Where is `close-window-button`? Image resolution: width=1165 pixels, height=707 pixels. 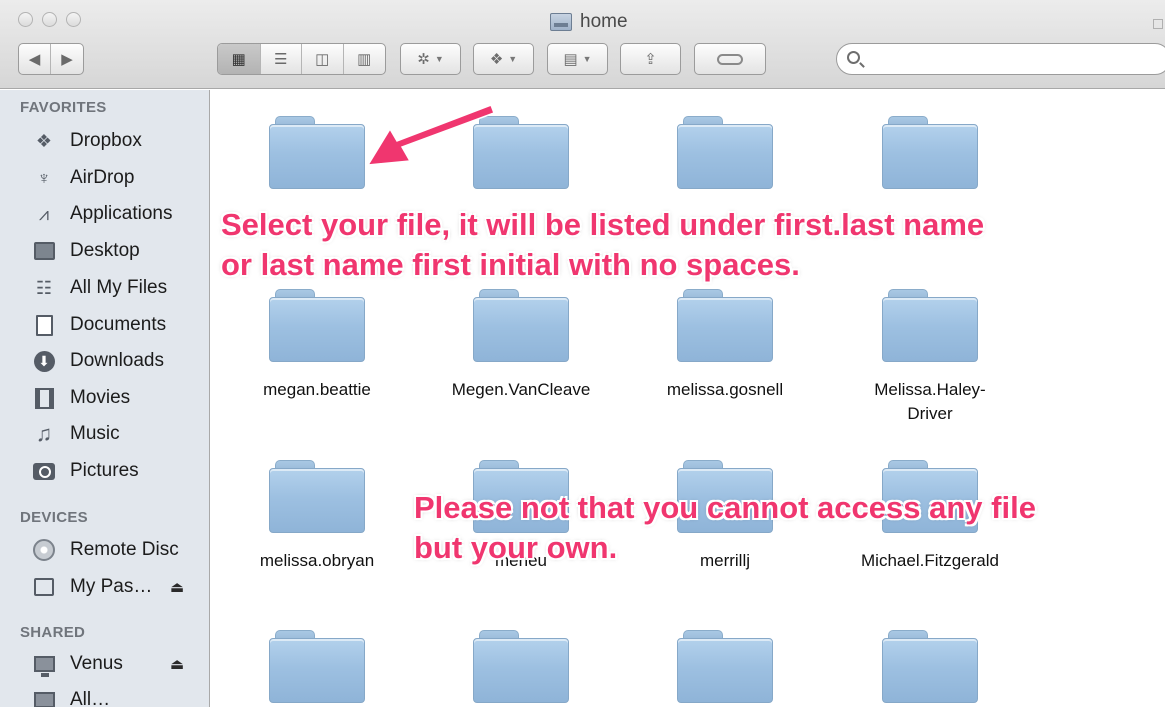 close-window-button is located at coordinates (25, 19).